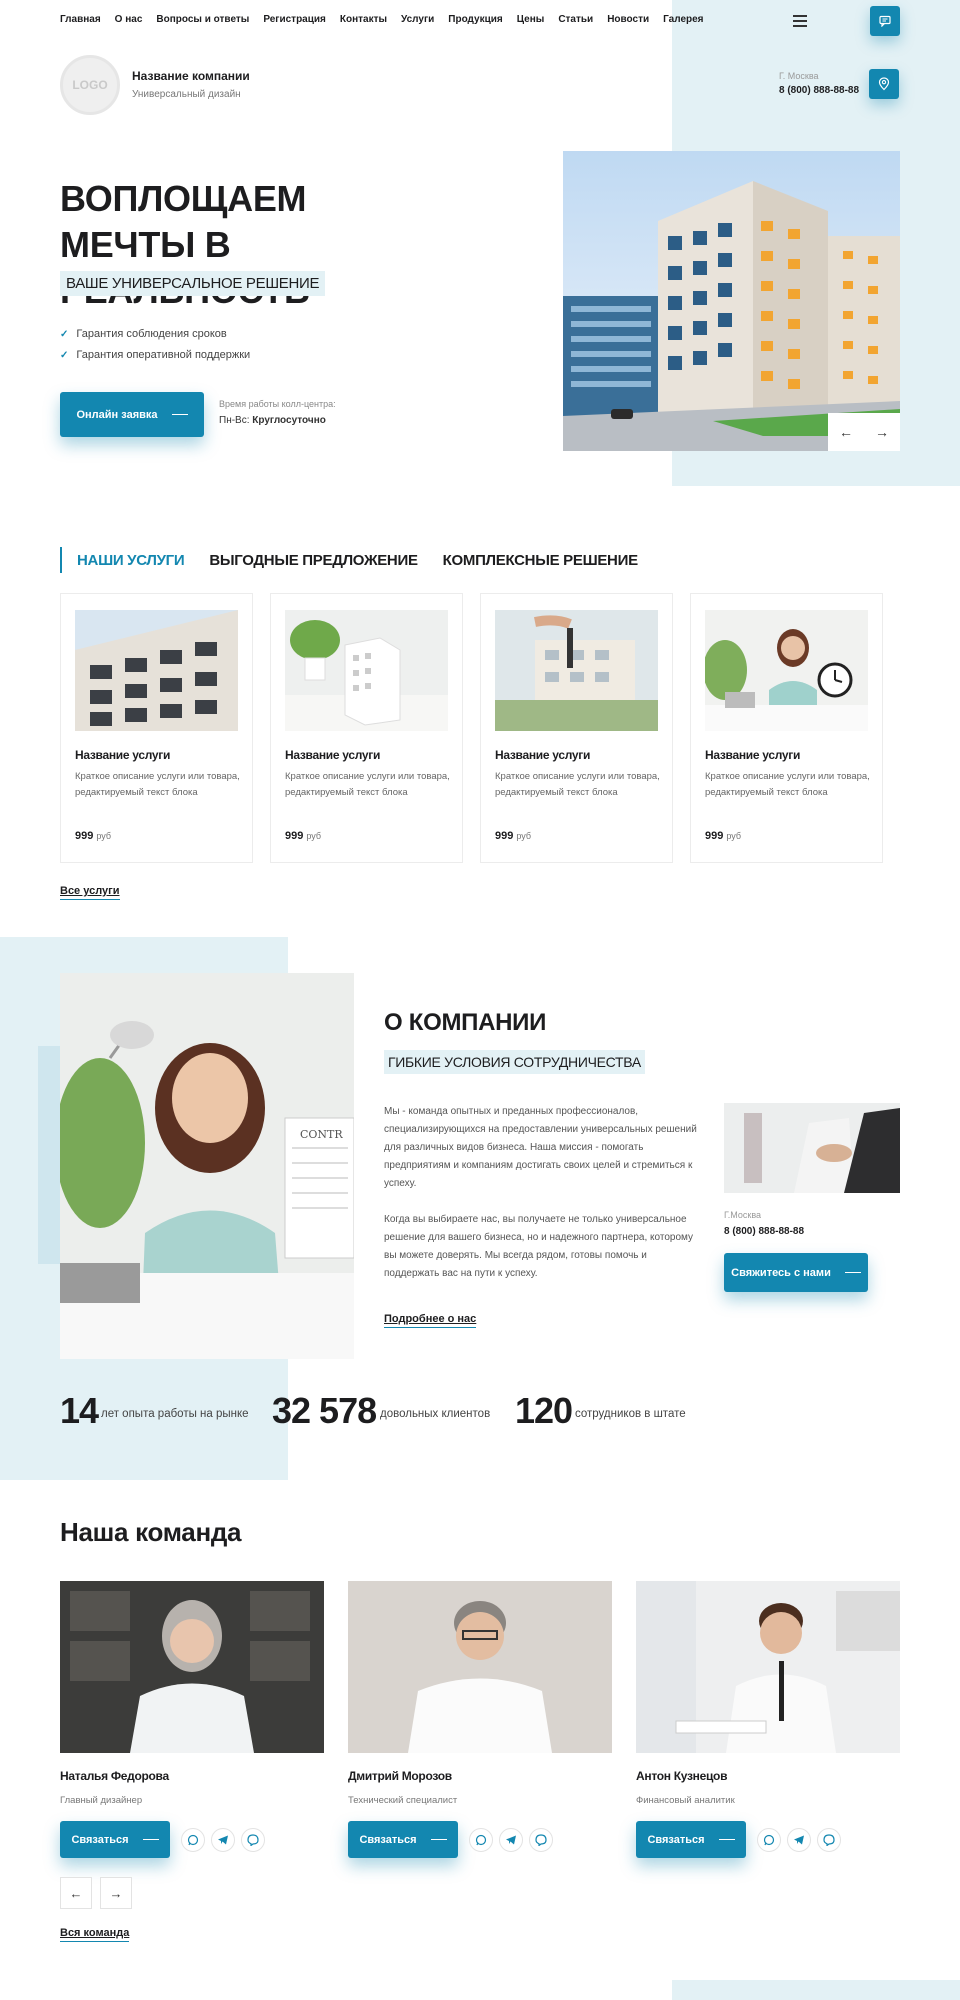 This screenshot has width=960, height=2000. Describe the element at coordinates (544, 1410) in the screenshot. I see `stat-employees-value: 120` at that location.